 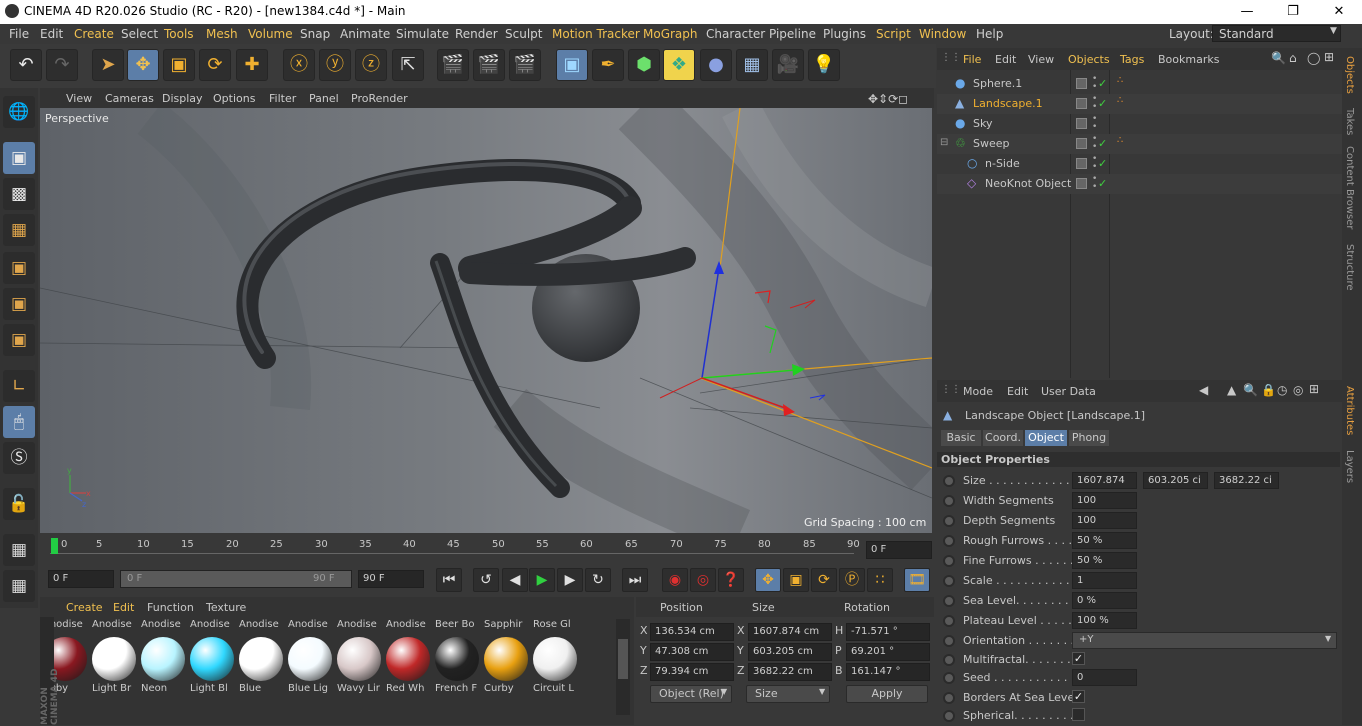 What do you see at coordinates (523, 34) in the screenshot?
I see `menu-sculpt: Sculpt` at bounding box center [523, 34].